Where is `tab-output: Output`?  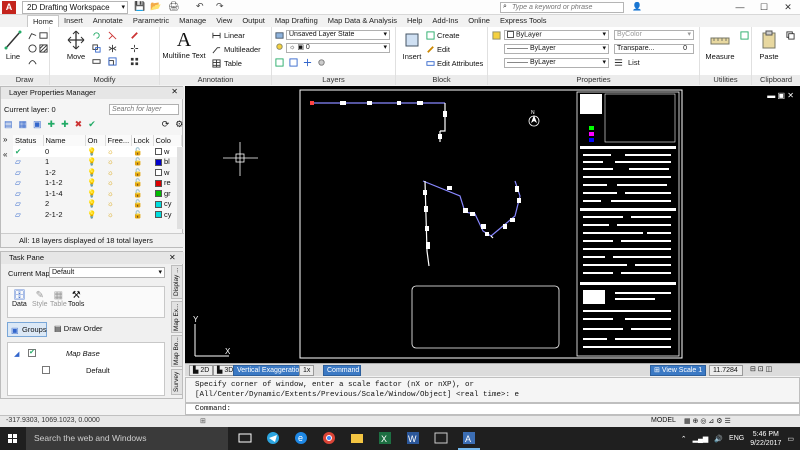
tab-output: Output is located at coordinates (253, 21).